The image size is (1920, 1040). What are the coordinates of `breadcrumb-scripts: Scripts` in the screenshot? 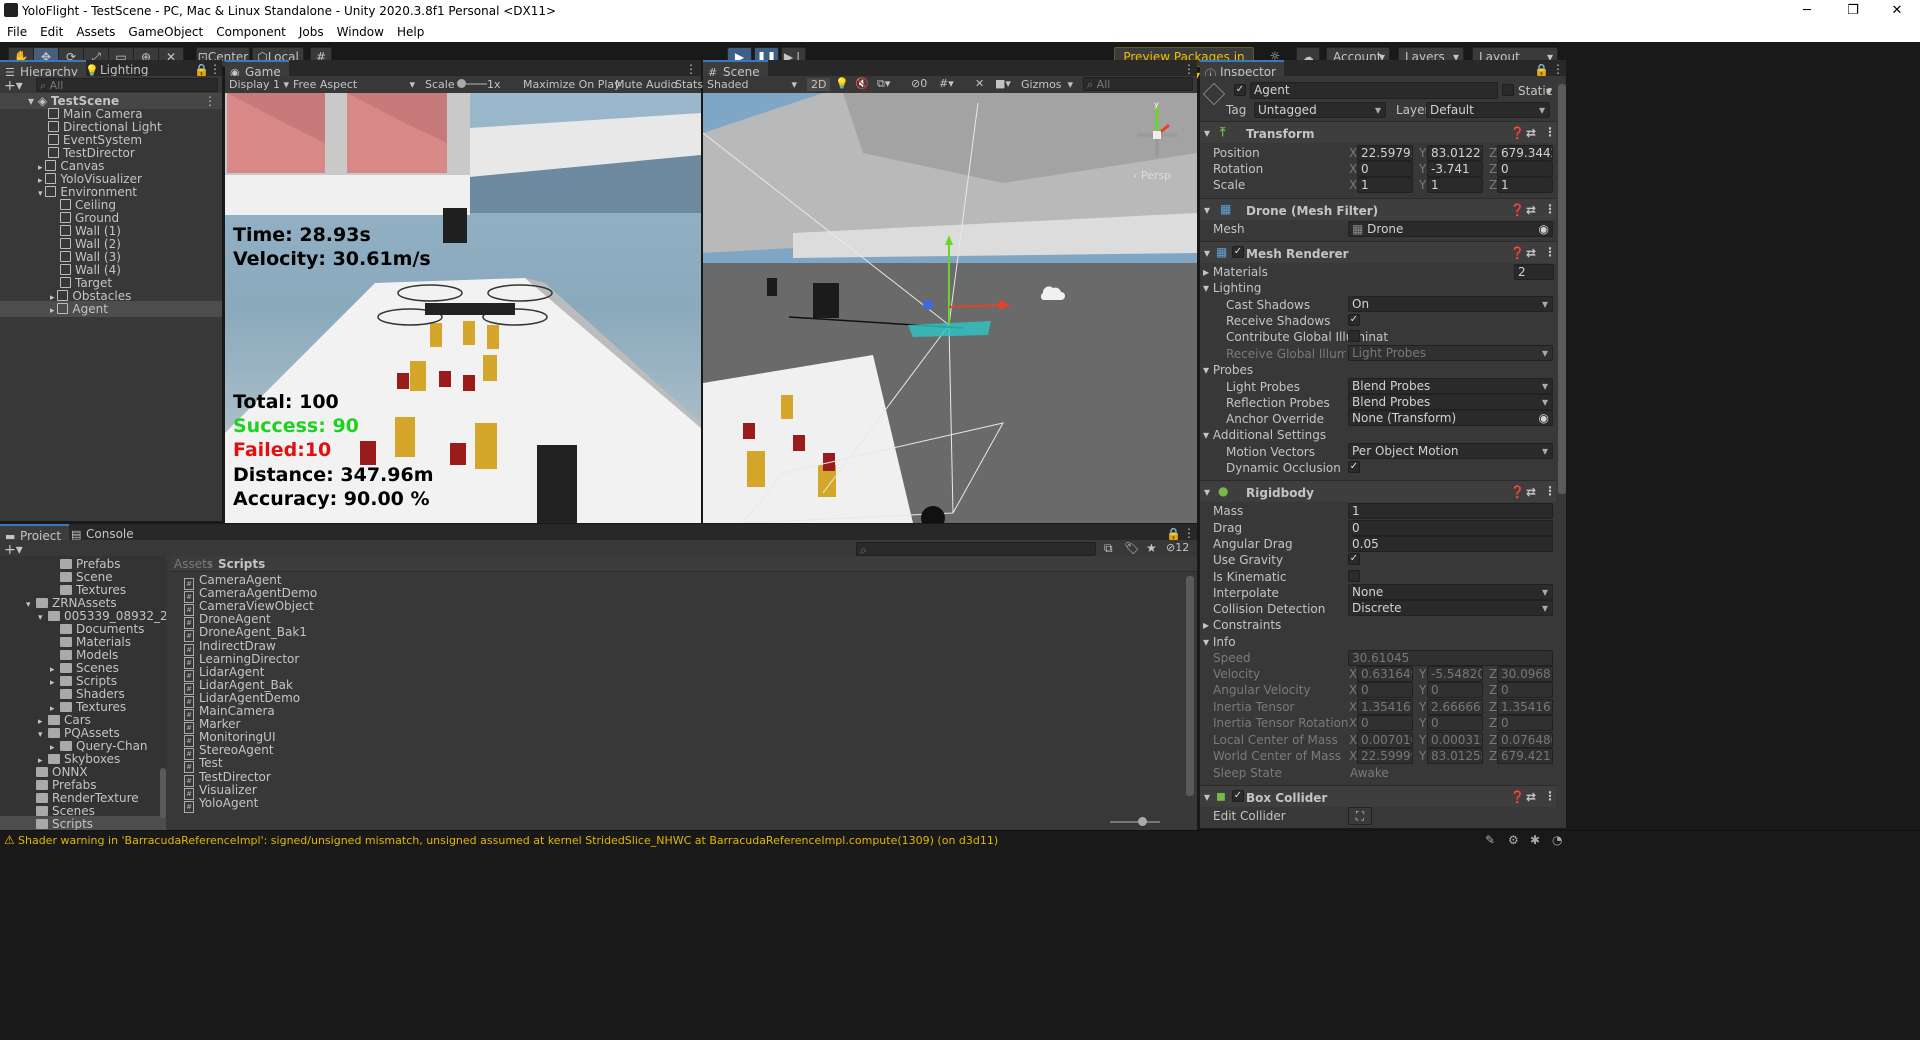 It's located at (241, 564).